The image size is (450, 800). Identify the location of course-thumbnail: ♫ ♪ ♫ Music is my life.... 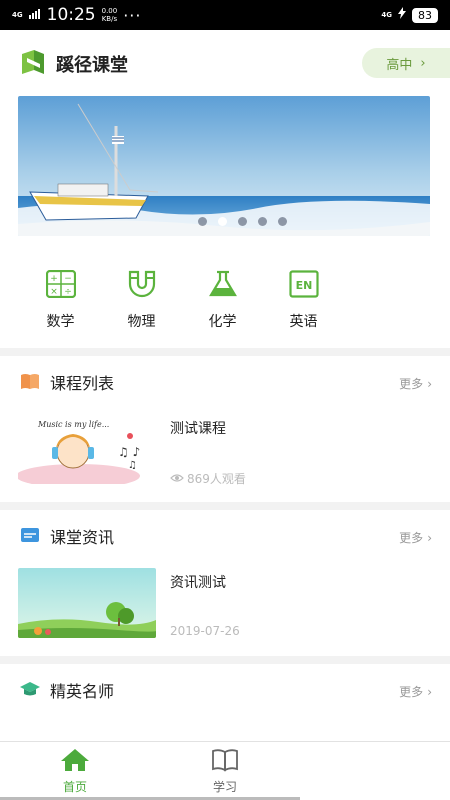
(87, 449).